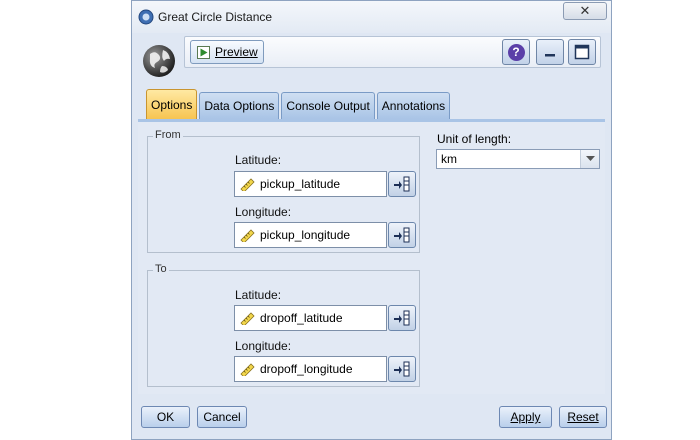 This screenshot has height=440, width=700. I want to click on cancel-label: Cancel, so click(222, 417).